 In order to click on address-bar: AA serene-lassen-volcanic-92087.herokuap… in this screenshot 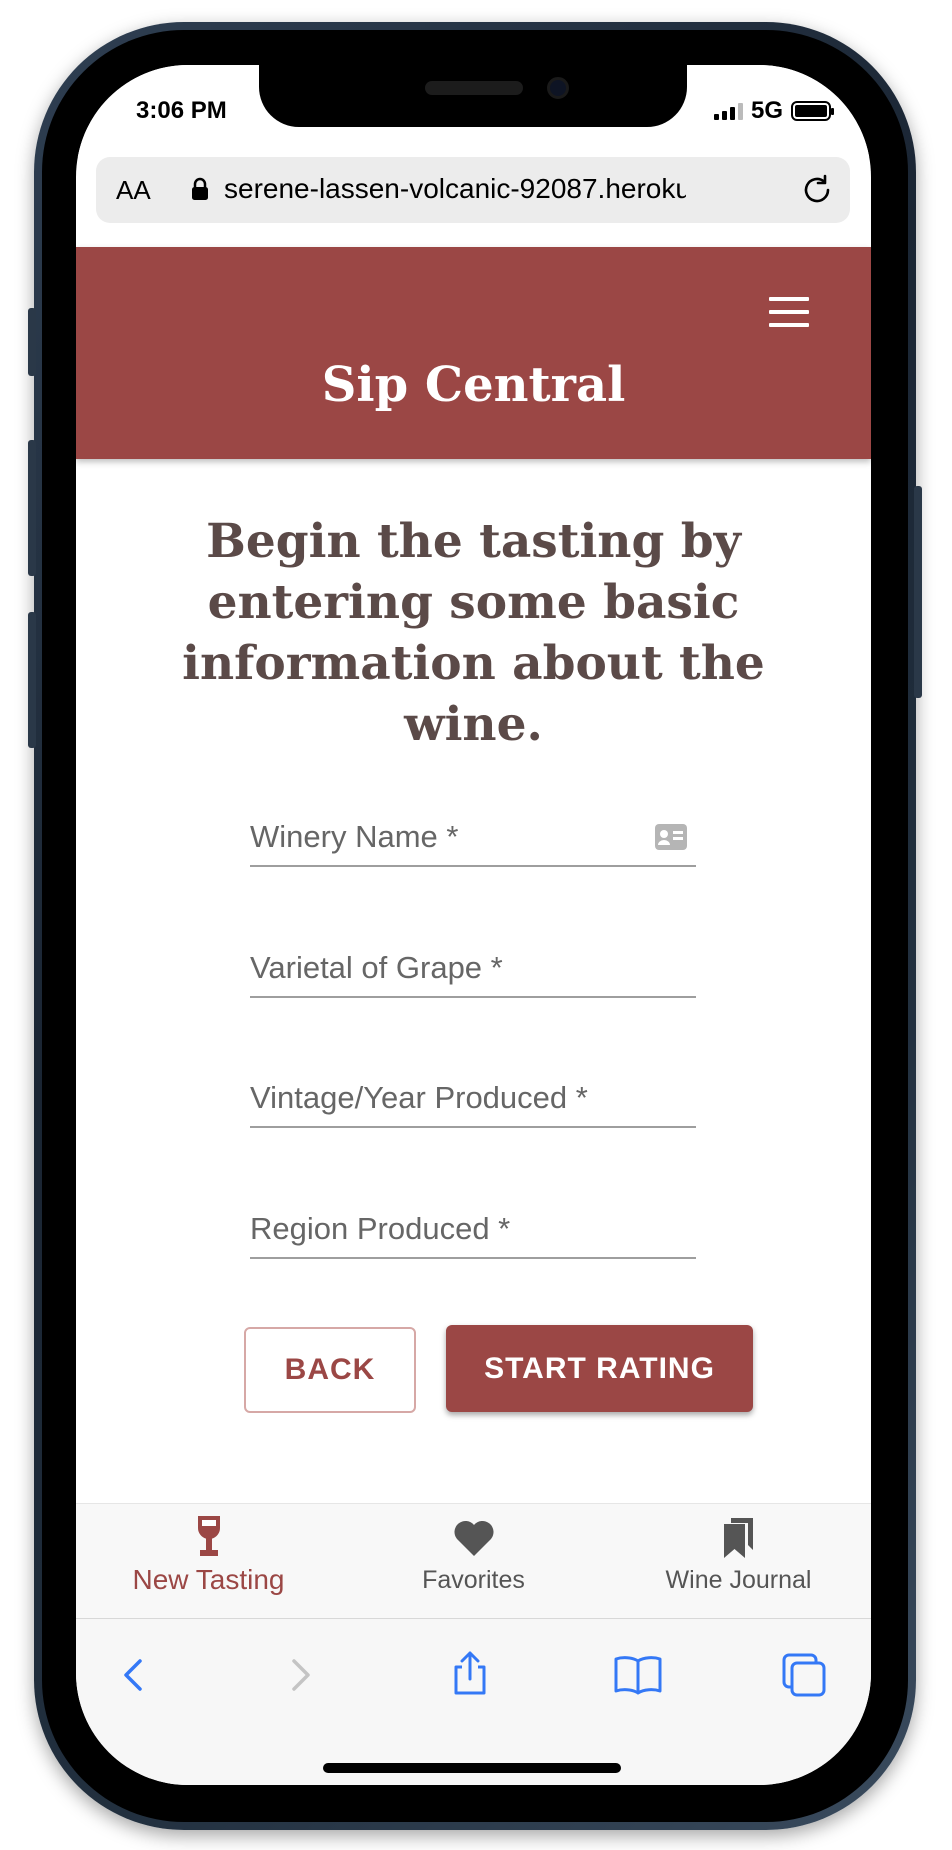, I will do `click(473, 190)`.